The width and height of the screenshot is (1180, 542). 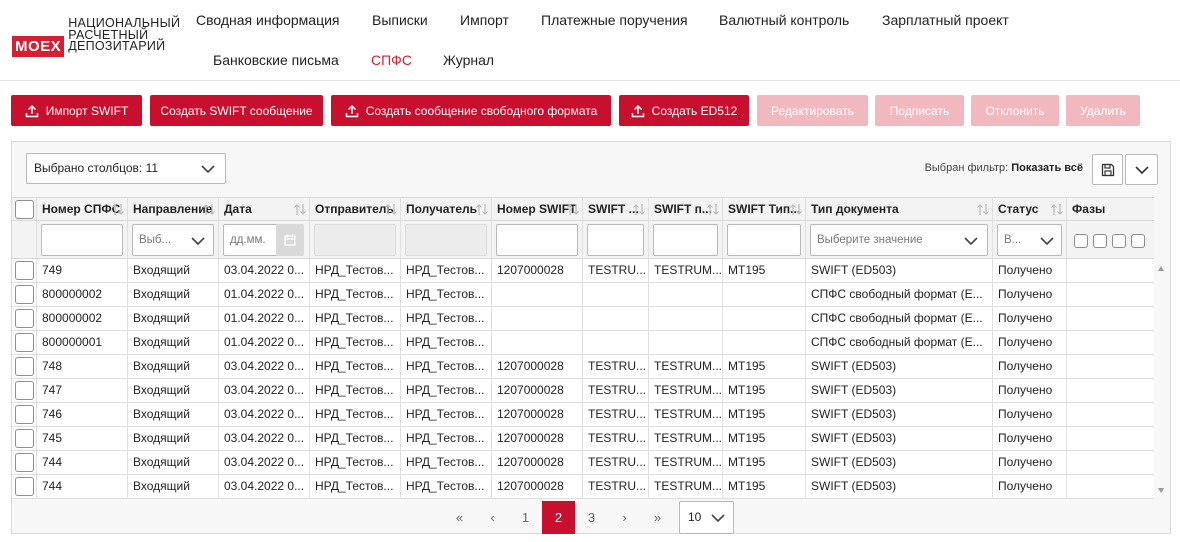 I want to click on scroll-up-arrow-icon, so click(x=1161, y=268).